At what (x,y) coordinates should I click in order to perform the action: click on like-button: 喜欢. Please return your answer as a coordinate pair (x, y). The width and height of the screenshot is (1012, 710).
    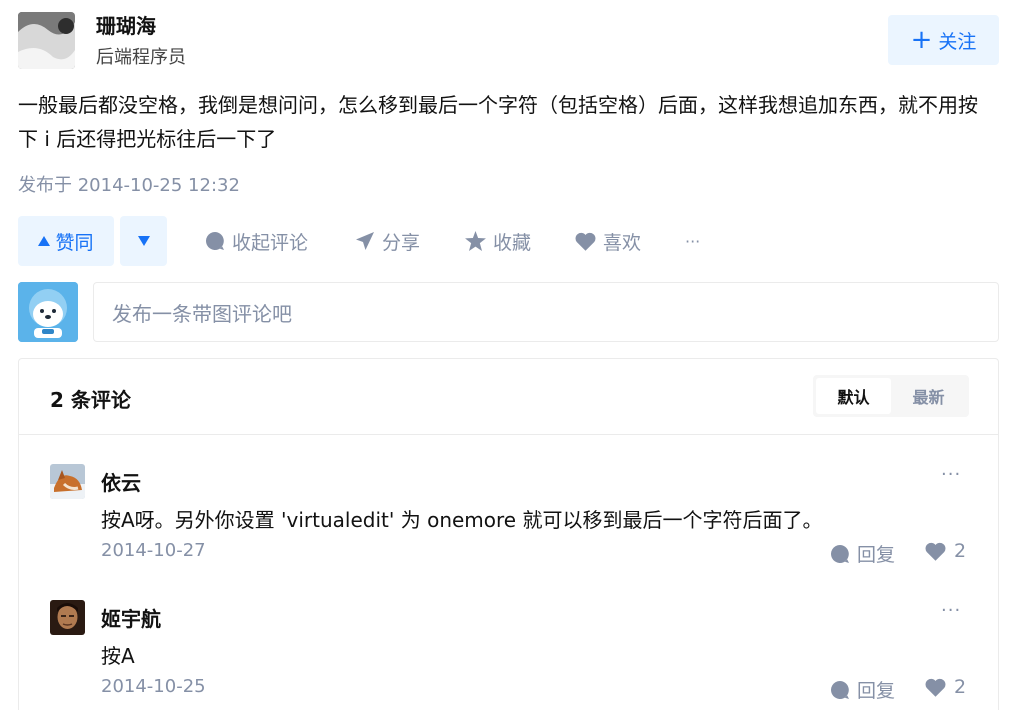
    Looking at the image, I should click on (608, 241).